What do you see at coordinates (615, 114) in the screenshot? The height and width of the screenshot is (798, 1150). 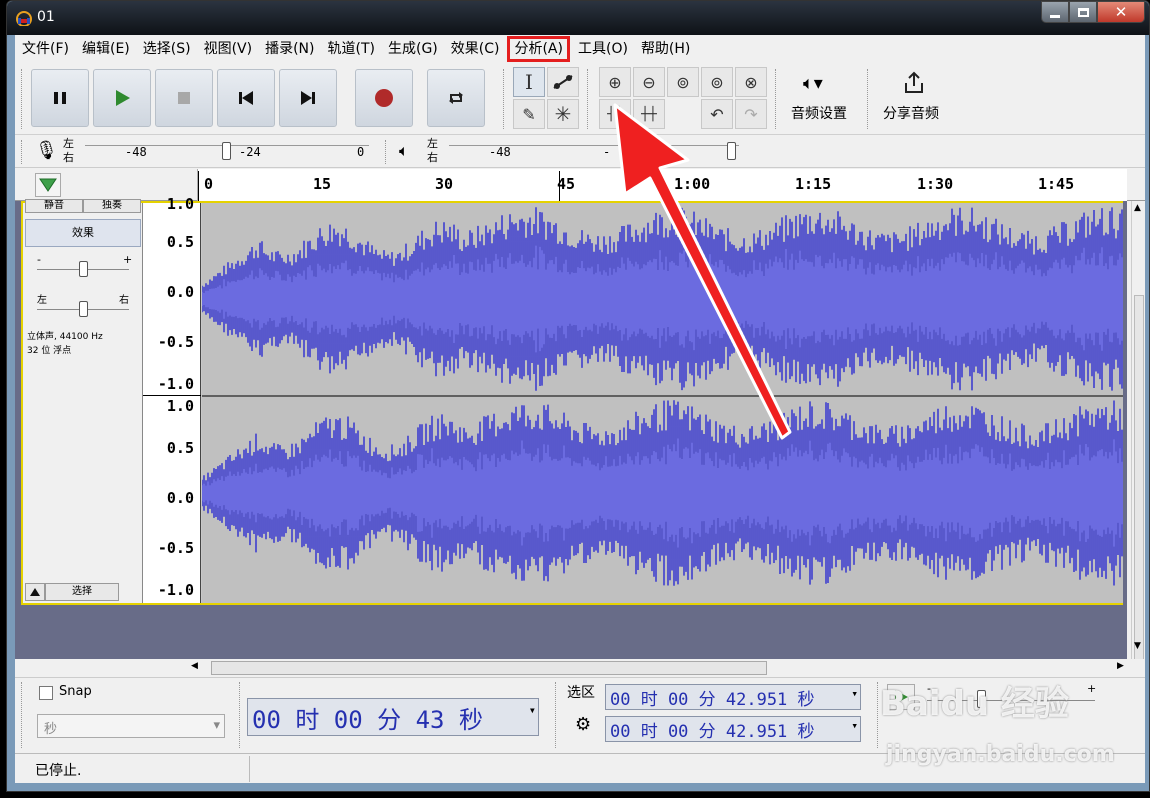 I see `trim-button: ┤├` at bounding box center [615, 114].